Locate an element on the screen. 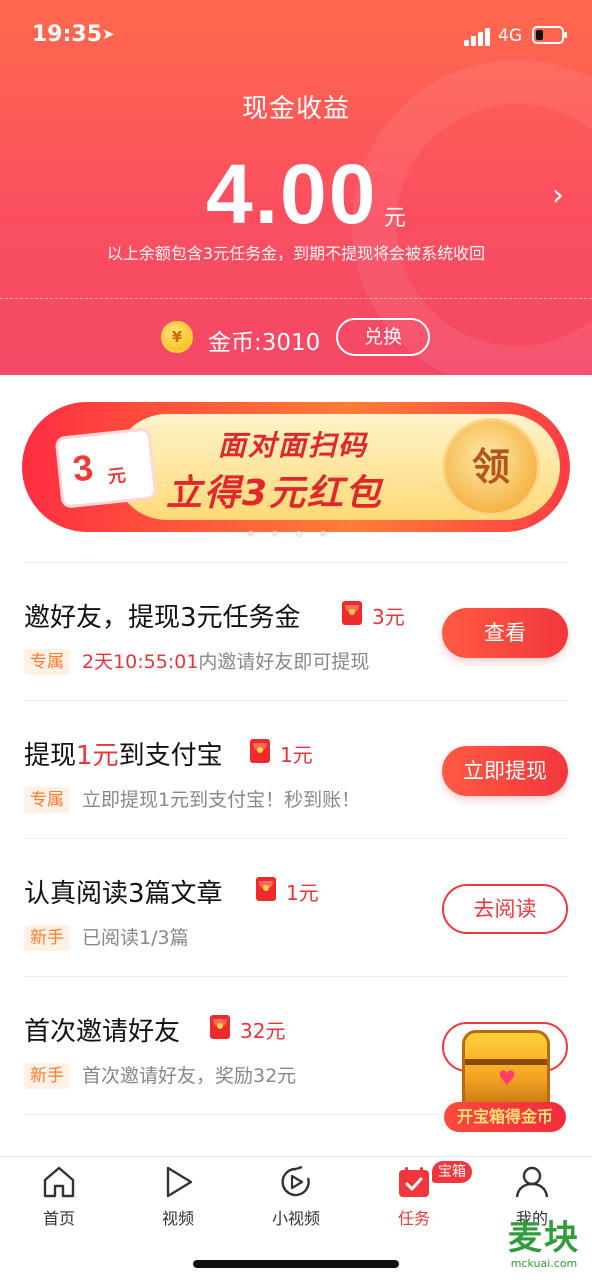 Image resolution: width=592 pixels, height=1280 pixels. battery-icon is located at coordinates (549, 35).